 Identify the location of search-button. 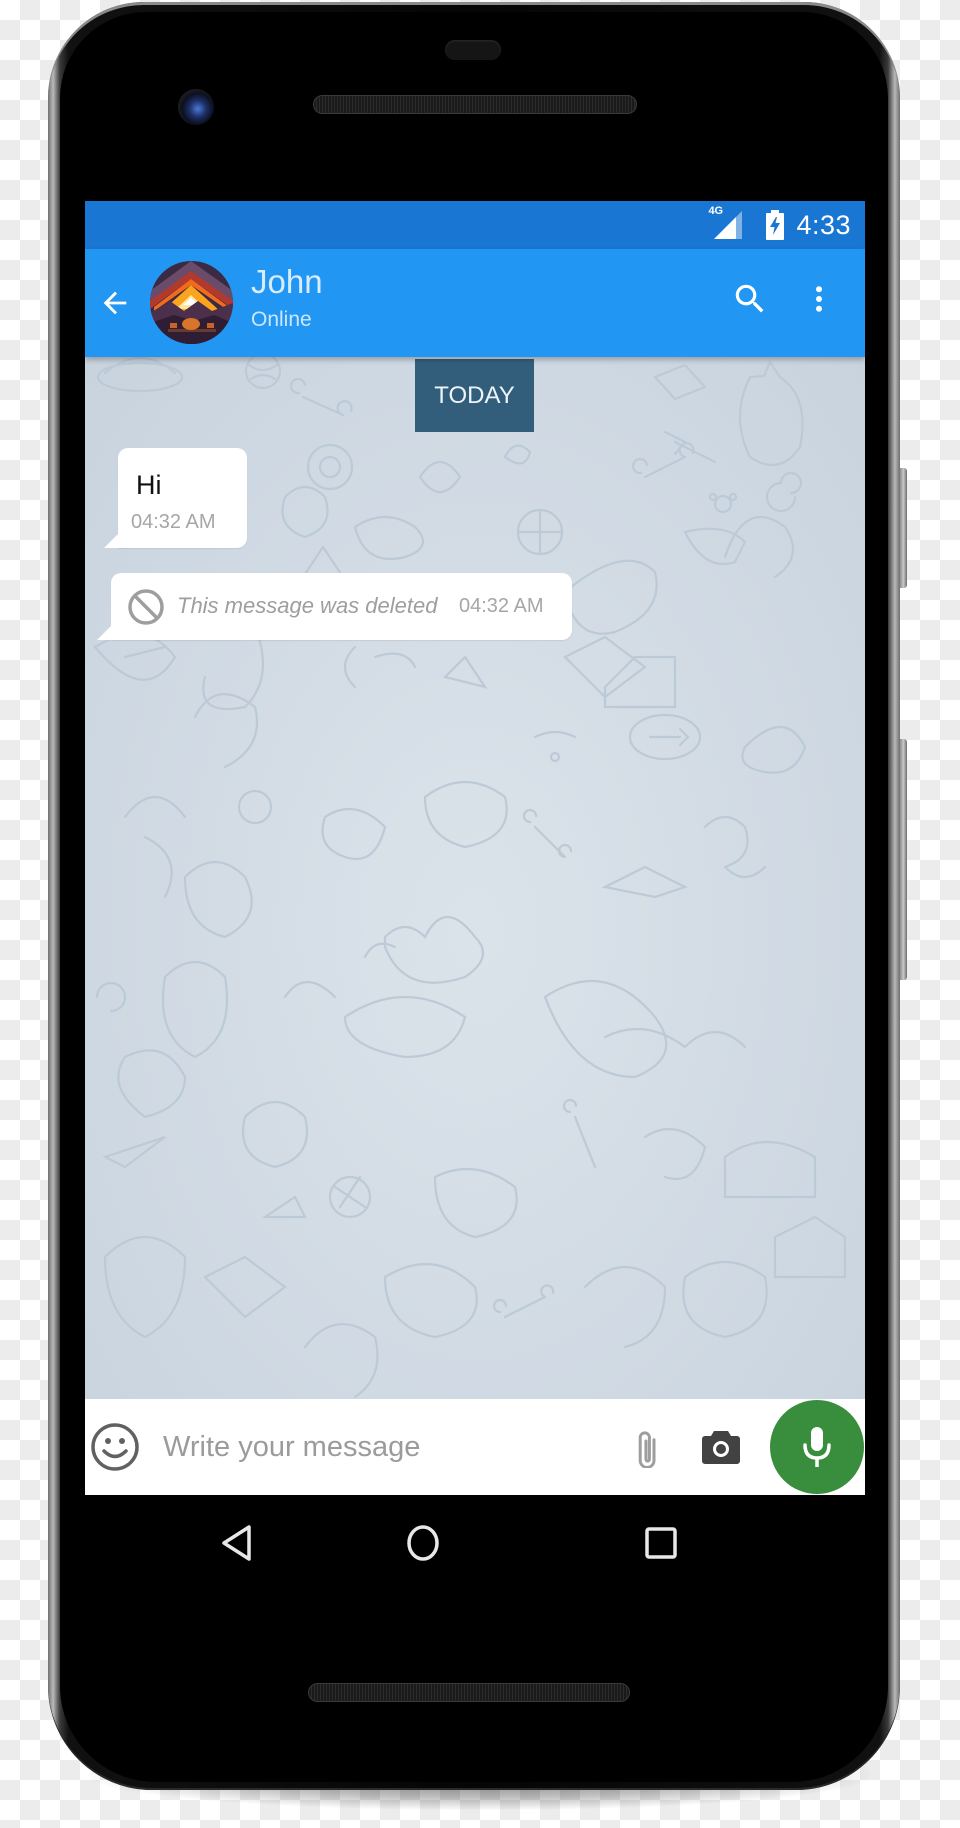
(750, 299).